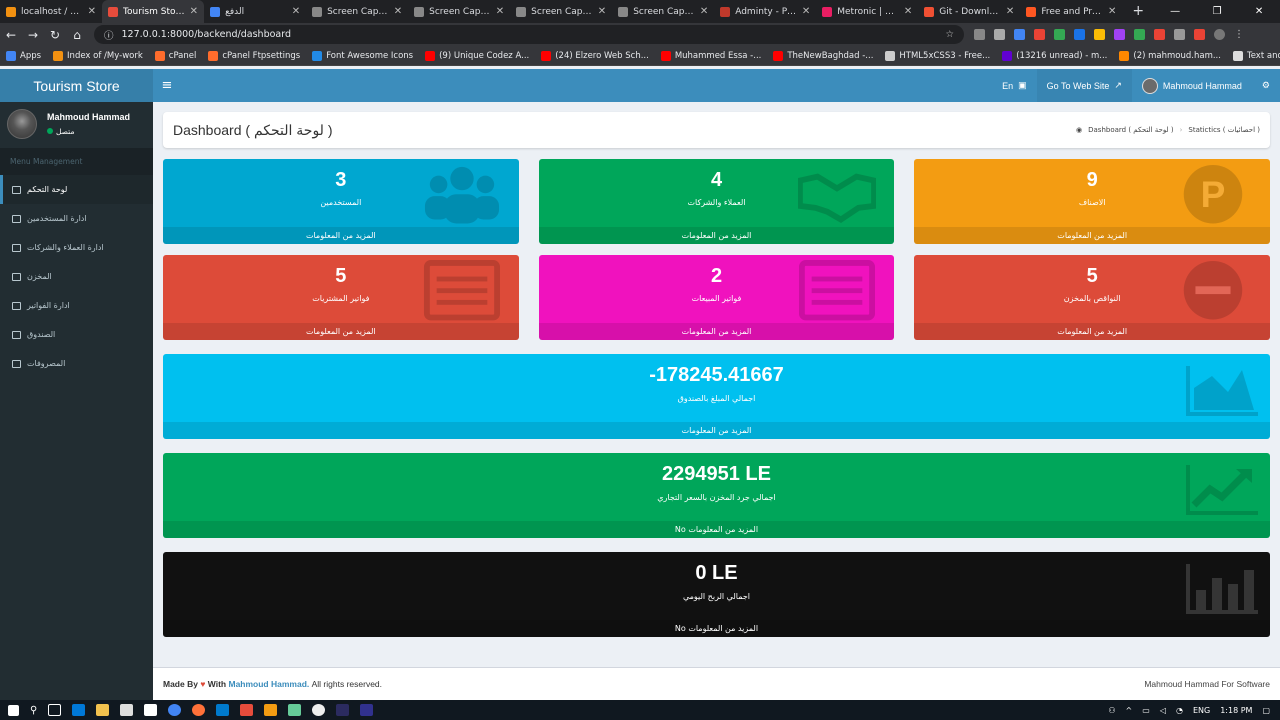 This screenshot has width=1280, height=720. What do you see at coordinates (76, 218) in the screenshot?
I see `sidebar-item: ادارة المستخدمين` at bounding box center [76, 218].